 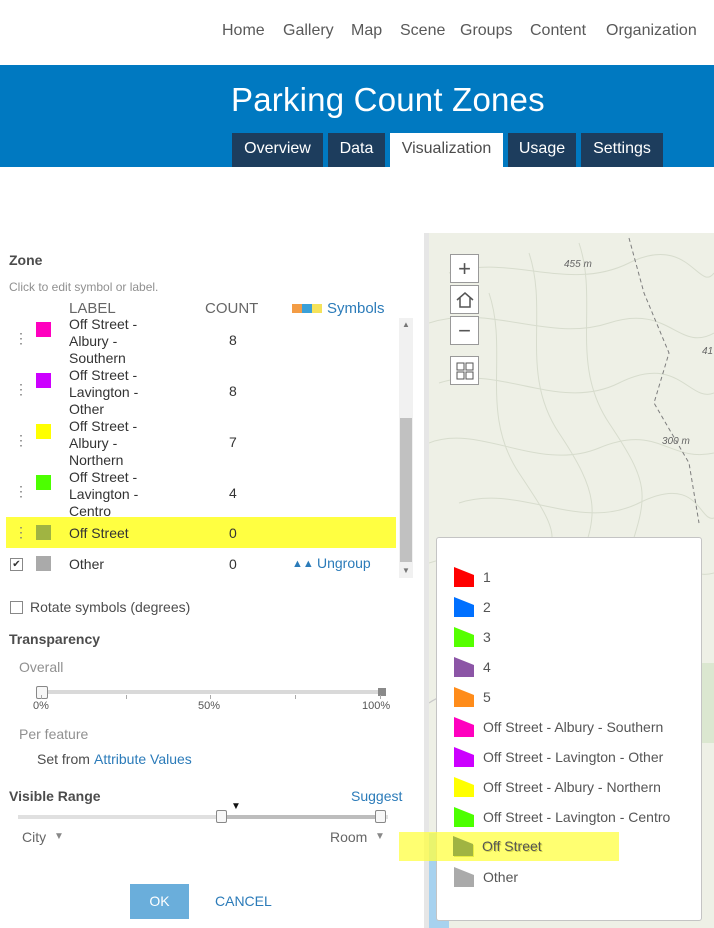 What do you see at coordinates (708, 351) in the screenshot?
I see `contour-label: 41` at bounding box center [708, 351].